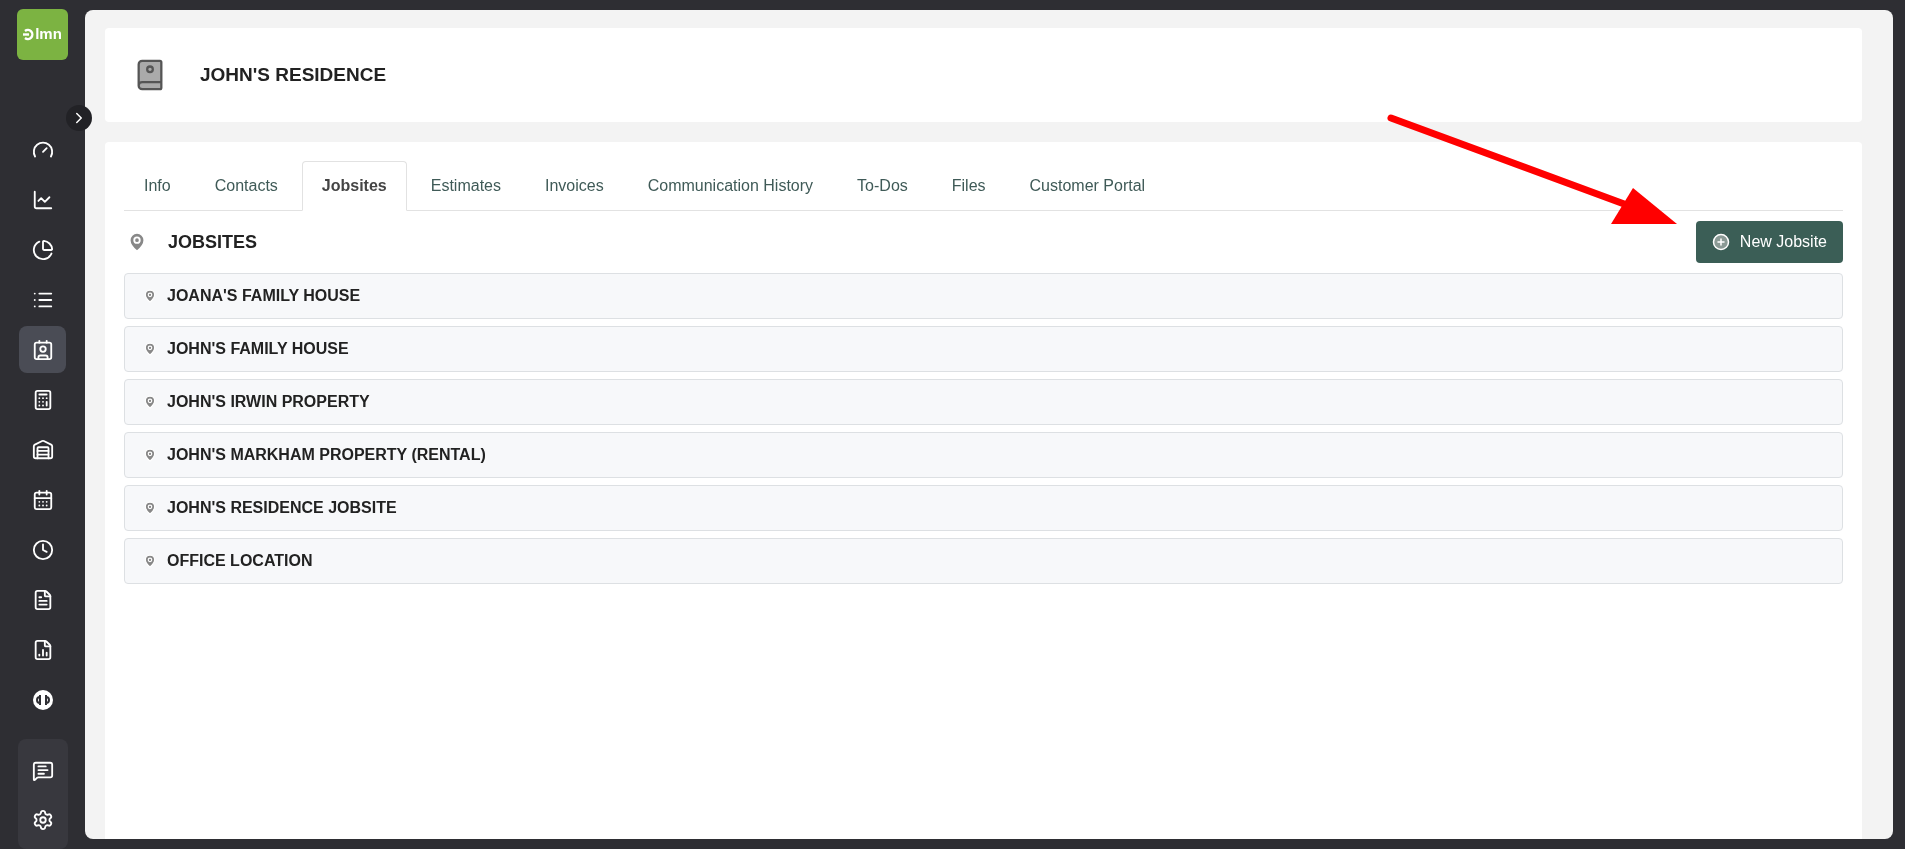 The width and height of the screenshot is (1905, 849). I want to click on jobsite-row: JOHN'S RESIDENCE JOBSITE, so click(983, 508).